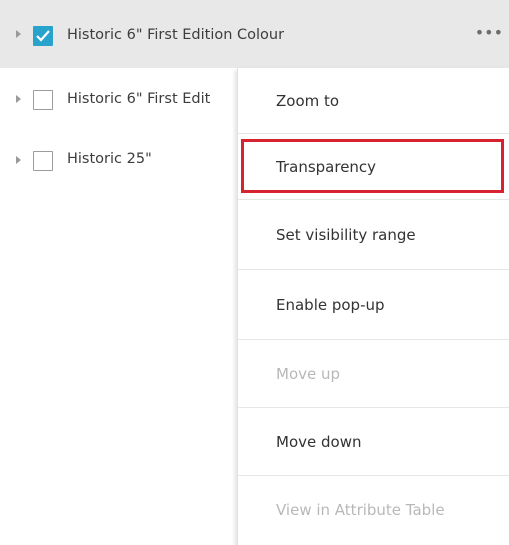 The image size is (509, 545). What do you see at coordinates (373, 101) in the screenshot?
I see `menu-item-zoom-to: Zoom to` at bounding box center [373, 101].